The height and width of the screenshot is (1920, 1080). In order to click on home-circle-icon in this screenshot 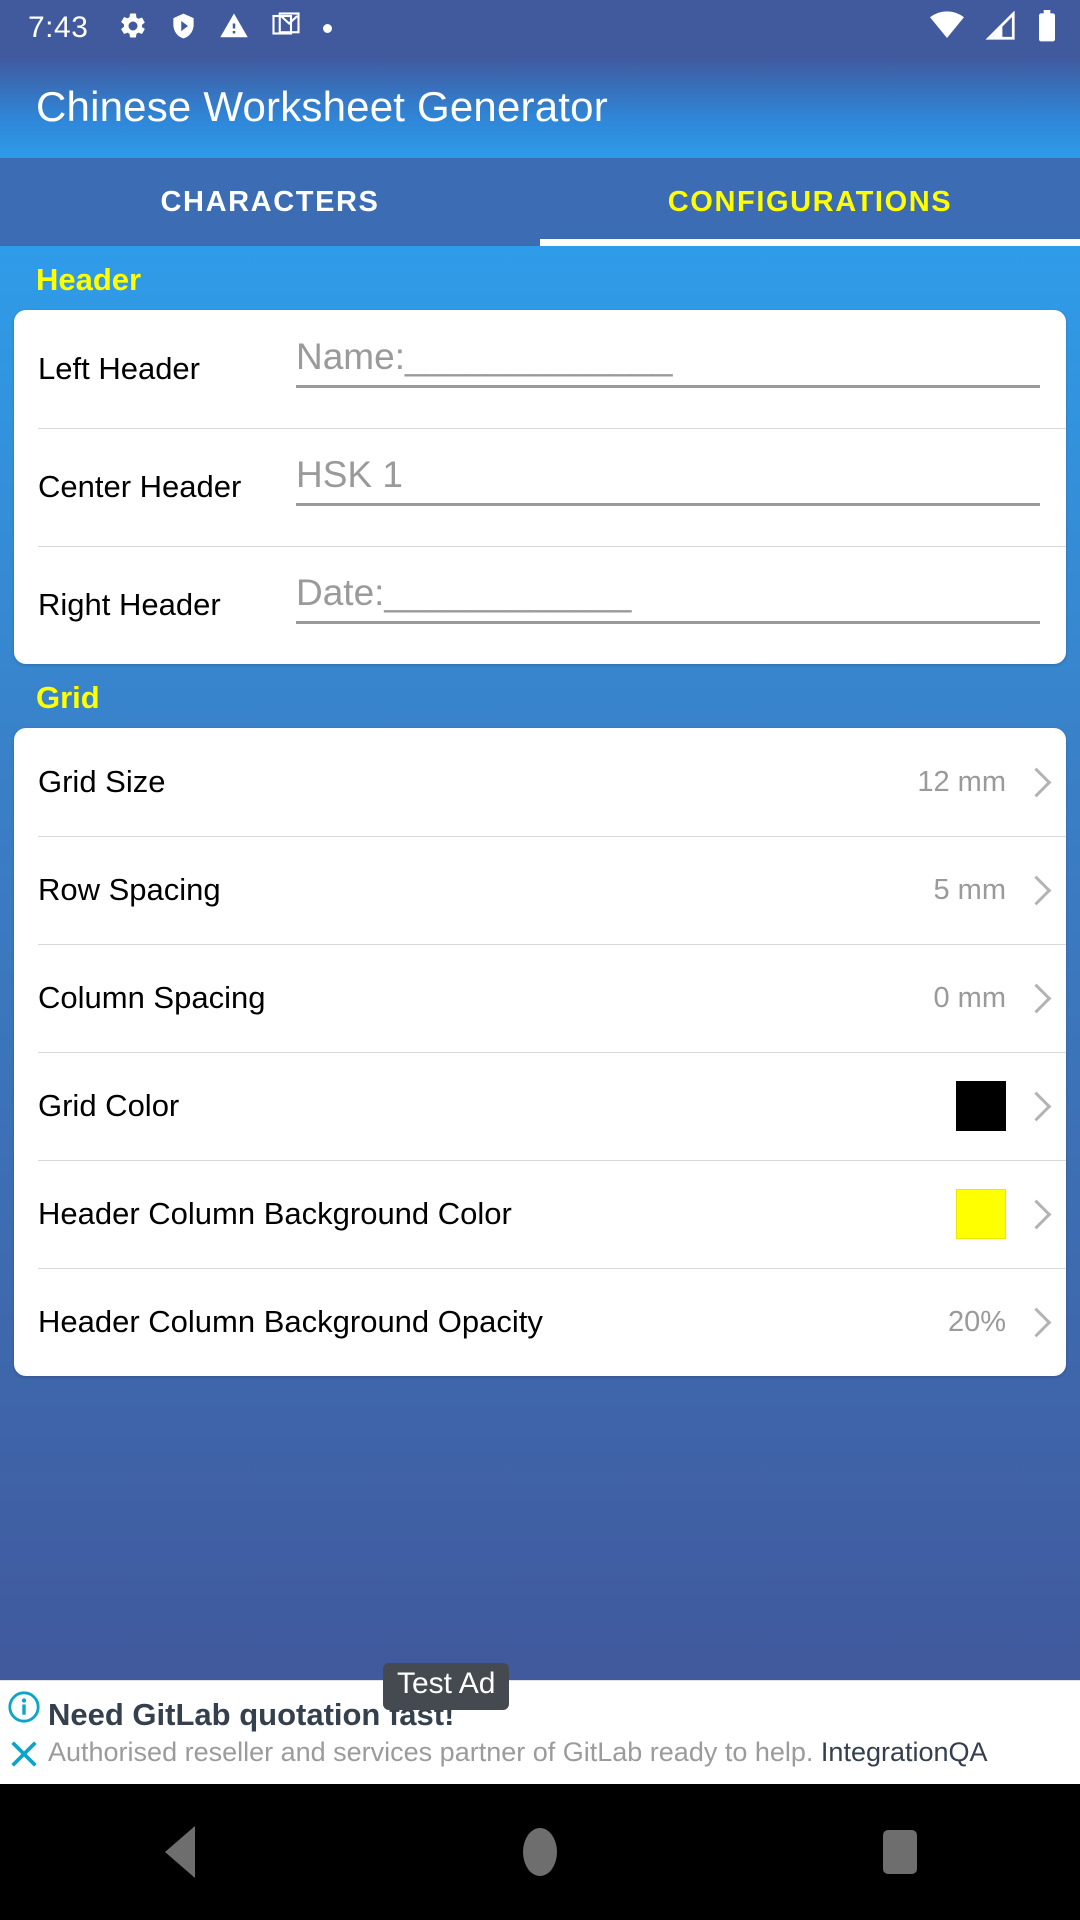, I will do `click(540, 1852)`.